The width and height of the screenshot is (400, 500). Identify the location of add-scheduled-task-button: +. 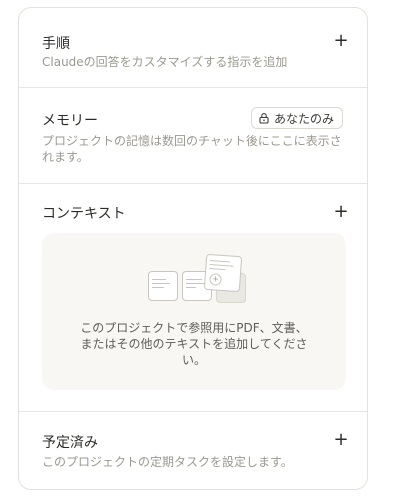
(341, 440).